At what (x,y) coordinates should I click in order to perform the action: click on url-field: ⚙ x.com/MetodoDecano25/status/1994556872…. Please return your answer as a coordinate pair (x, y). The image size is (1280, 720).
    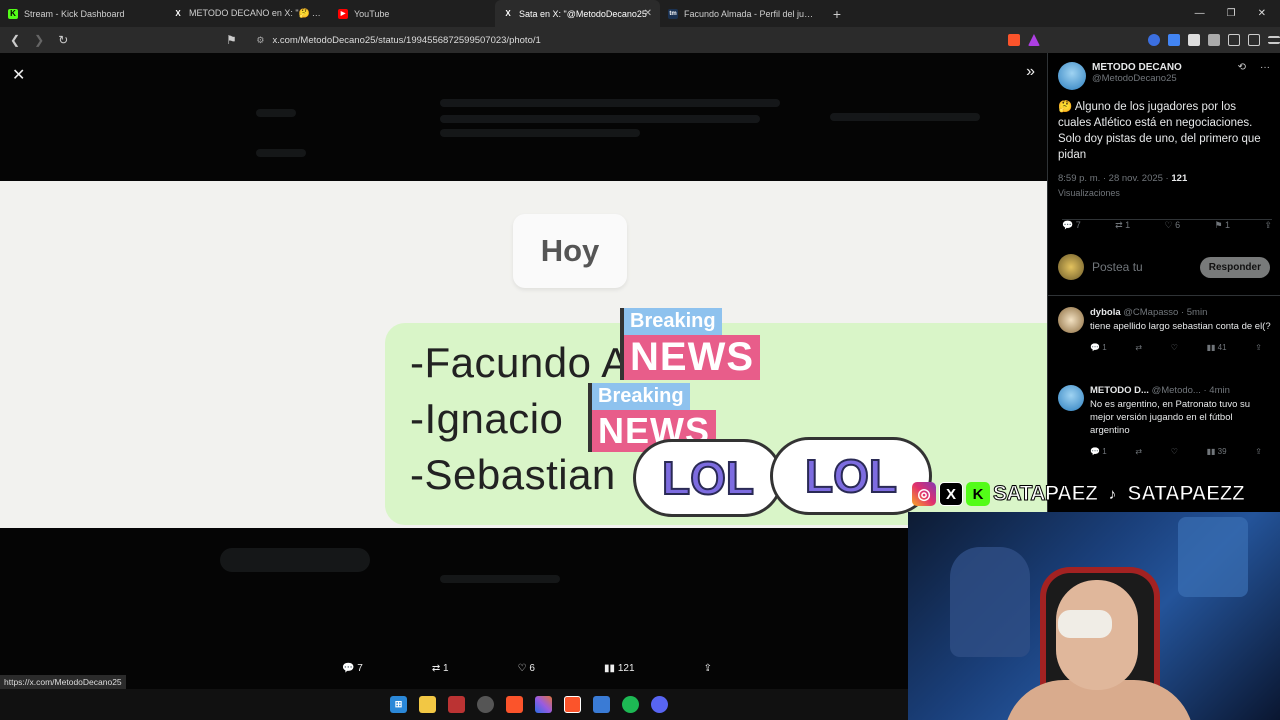
    Looking at the image, I should click on (572, 40).